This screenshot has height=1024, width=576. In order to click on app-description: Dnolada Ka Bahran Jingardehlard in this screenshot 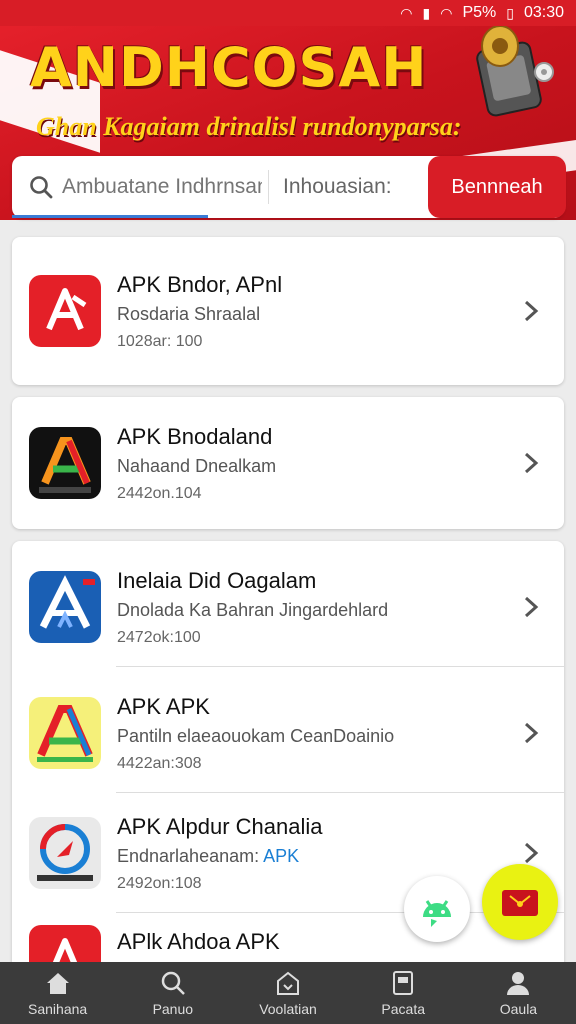, I will do `click(253, 609)`.